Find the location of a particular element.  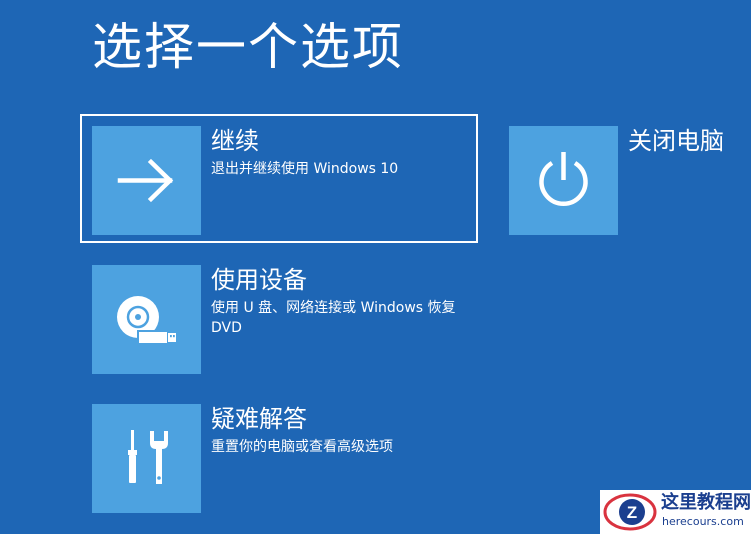

logo-icon: Z is located at coordinates (630, 512).